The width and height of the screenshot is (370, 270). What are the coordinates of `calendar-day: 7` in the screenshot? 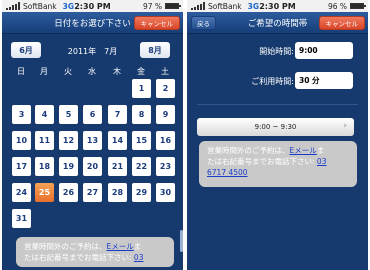 It's located at (117, 114).